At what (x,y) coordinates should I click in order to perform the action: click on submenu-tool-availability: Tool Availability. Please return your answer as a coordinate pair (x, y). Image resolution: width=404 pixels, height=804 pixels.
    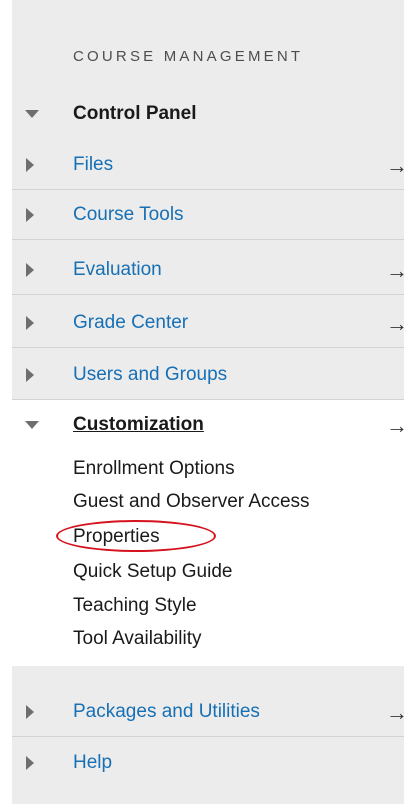
    Looking at the image, I should click on (137, 639).